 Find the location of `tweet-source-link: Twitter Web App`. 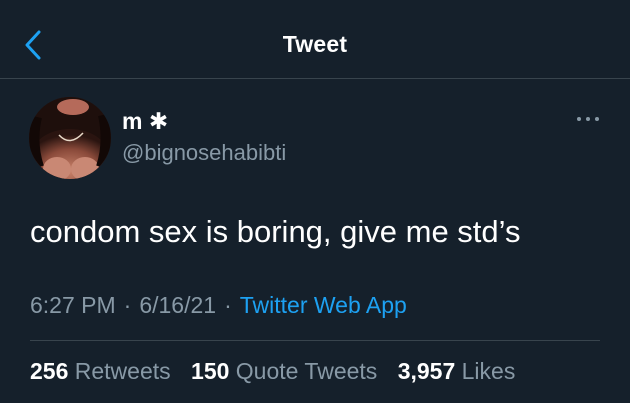

tweet-source-link: Twitter Web App is located at coordinates (323, 305).